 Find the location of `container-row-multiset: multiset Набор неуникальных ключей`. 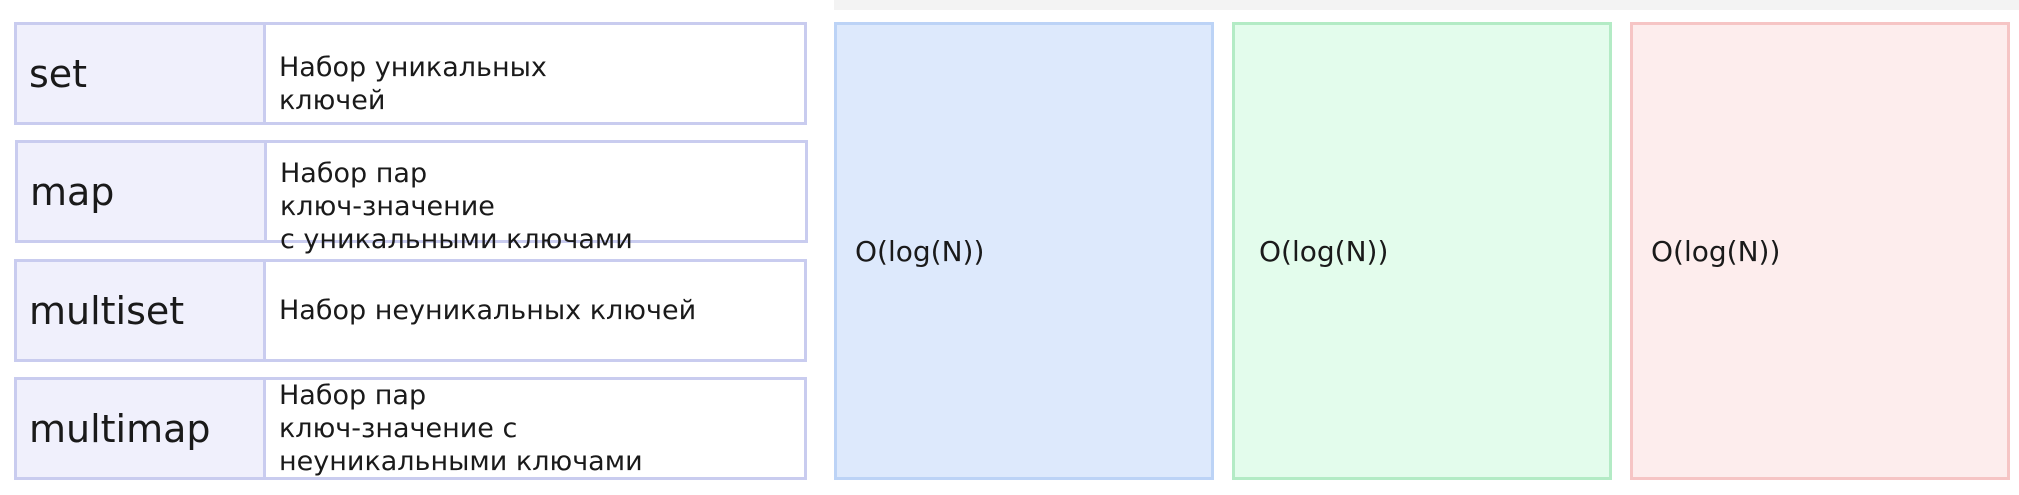

container-row-multiset: multiset Набор неуникальных ключей is located at coordinates (410, 310).